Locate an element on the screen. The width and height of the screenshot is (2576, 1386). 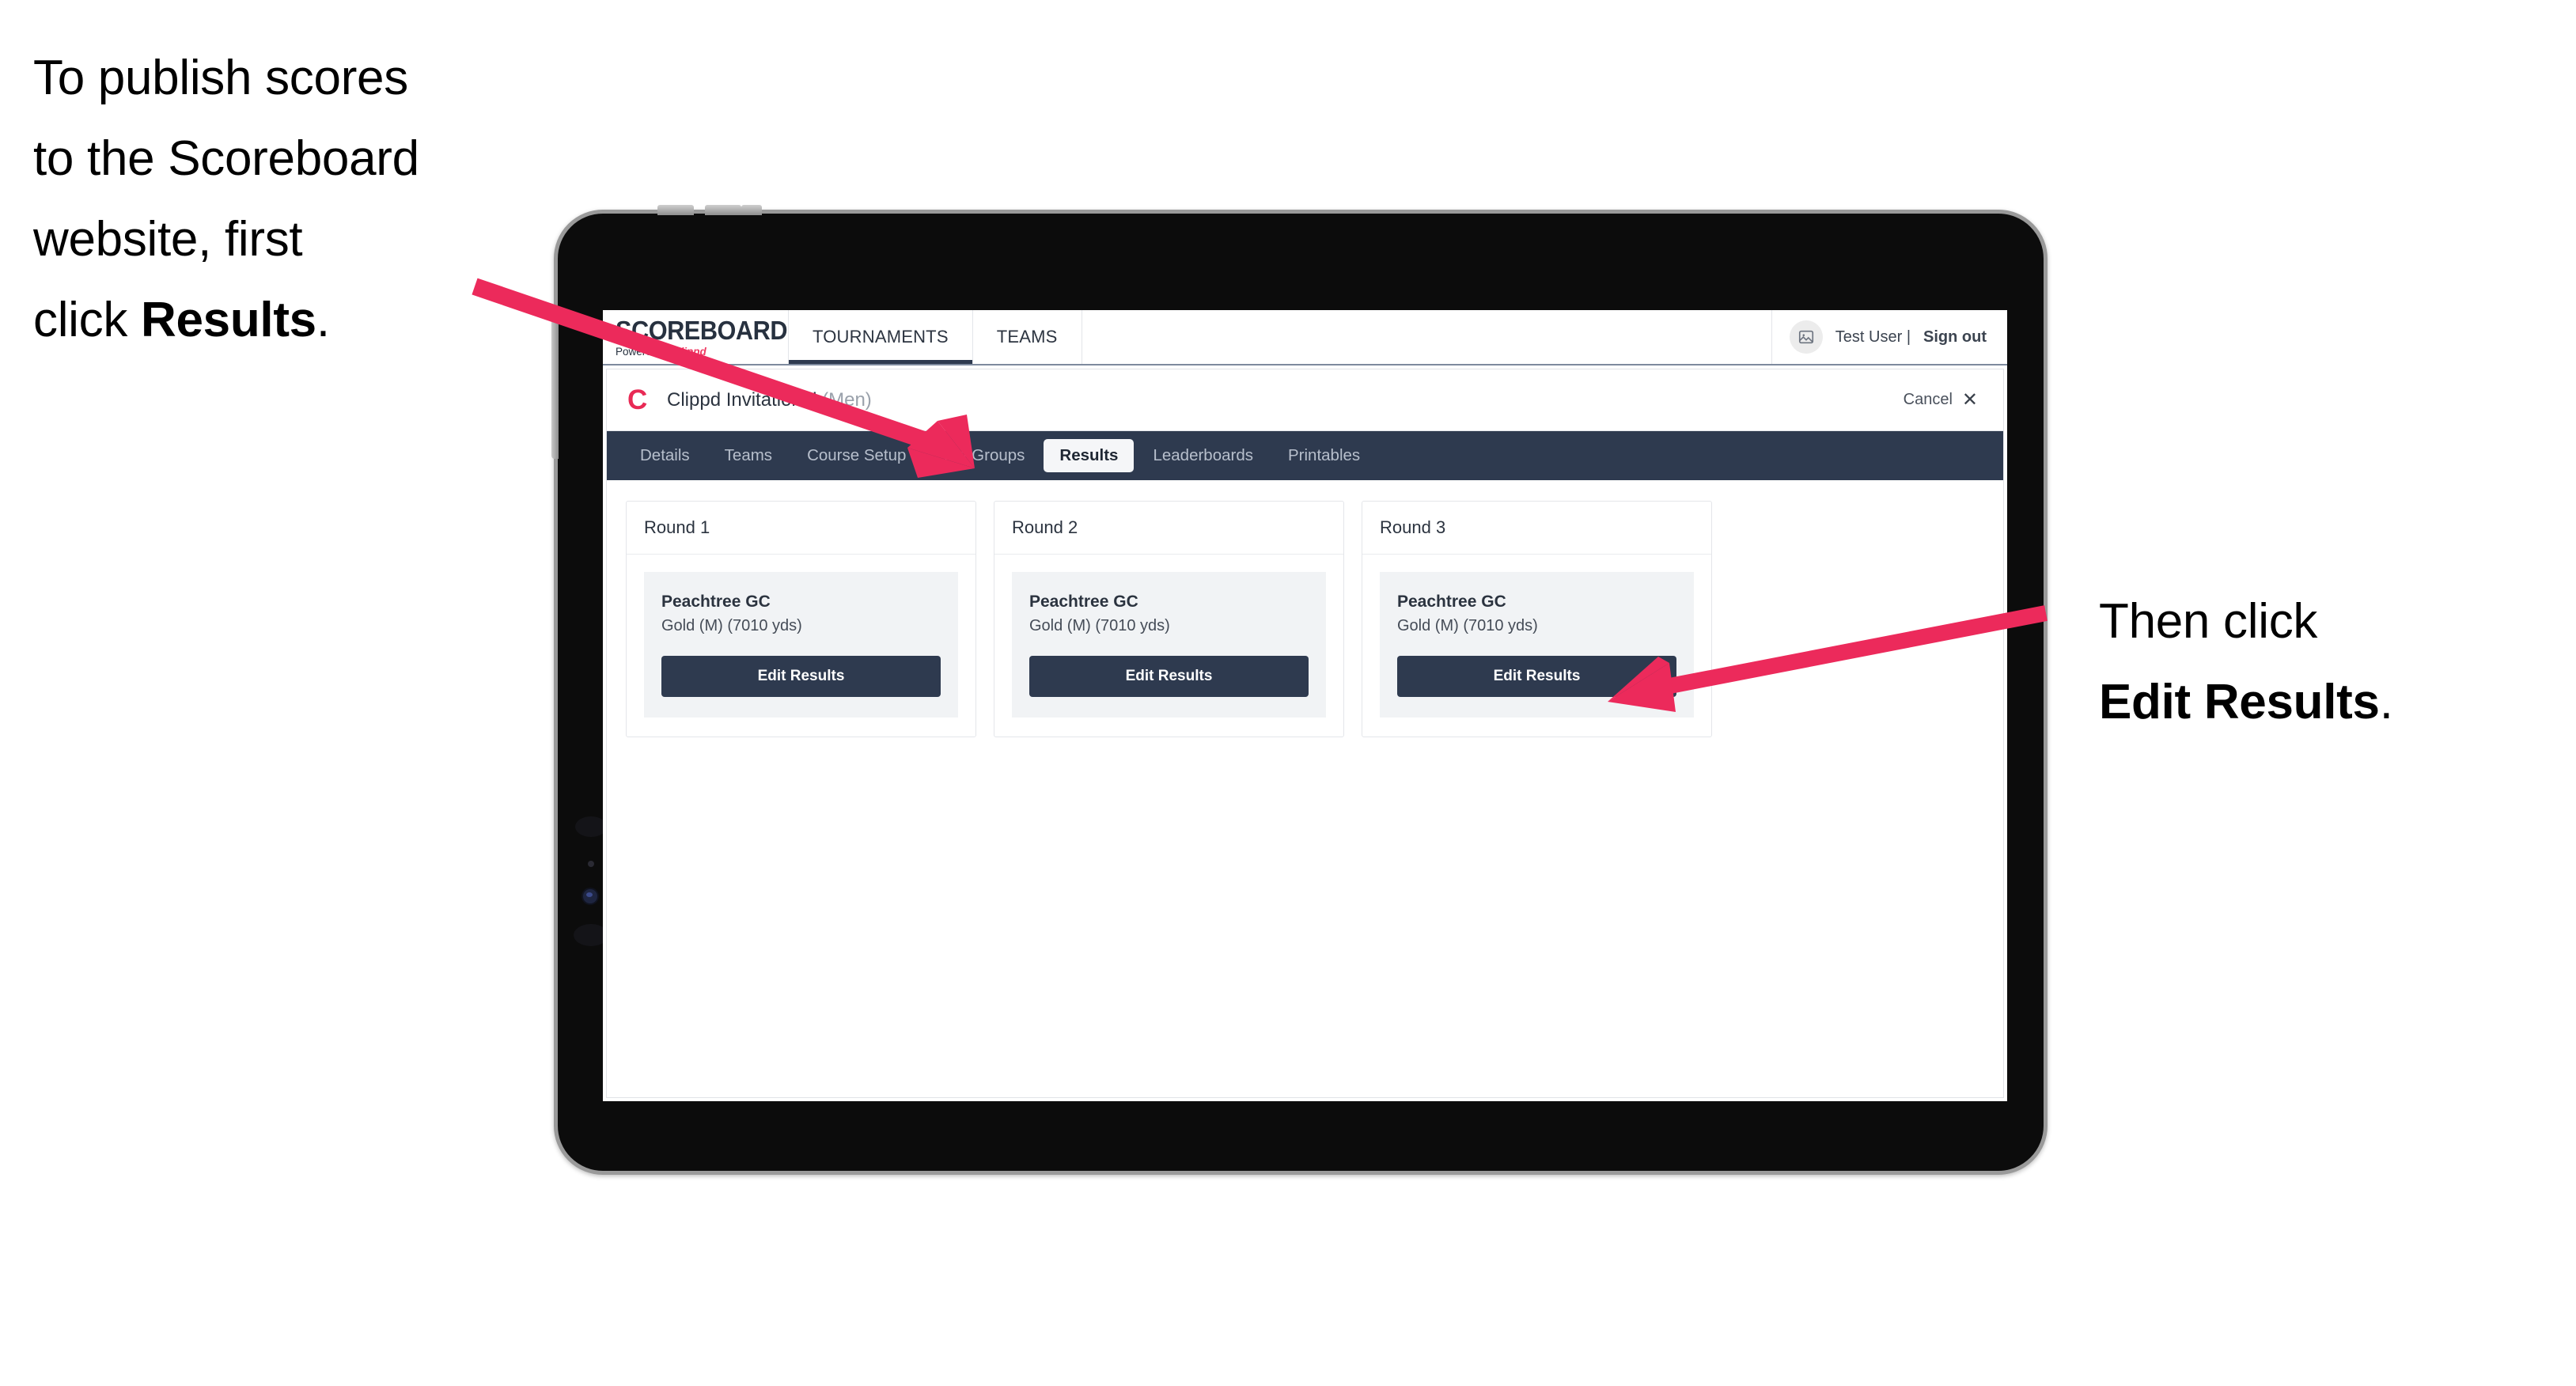
annotation-left-emphasis: Results is located at coordinates (228, 320).